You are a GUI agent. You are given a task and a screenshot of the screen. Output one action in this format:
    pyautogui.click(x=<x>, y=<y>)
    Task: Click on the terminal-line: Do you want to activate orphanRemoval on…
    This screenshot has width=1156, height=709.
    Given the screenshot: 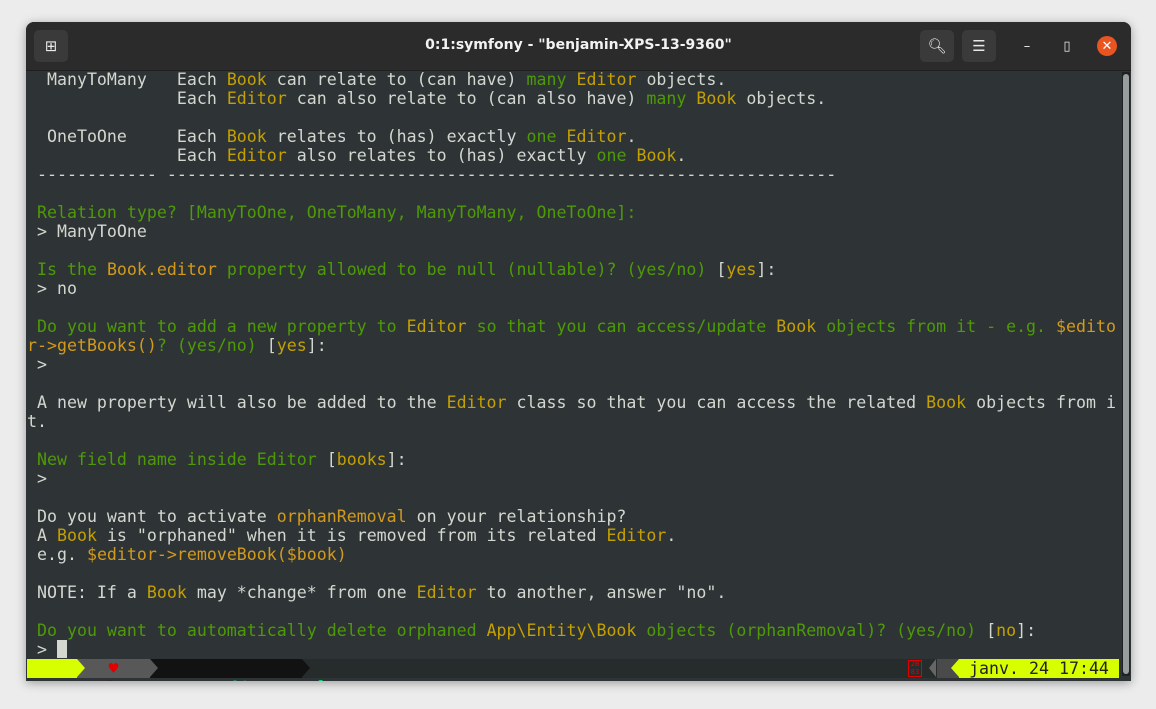 What is the action you would take?
    pyautogui.click(x=573, y=516)
    